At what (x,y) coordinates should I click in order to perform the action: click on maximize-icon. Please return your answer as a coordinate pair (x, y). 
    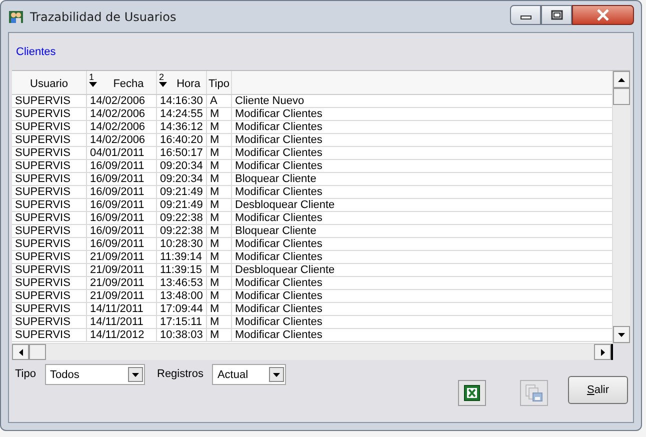
    Looking at the image, I should click on (556, 15).